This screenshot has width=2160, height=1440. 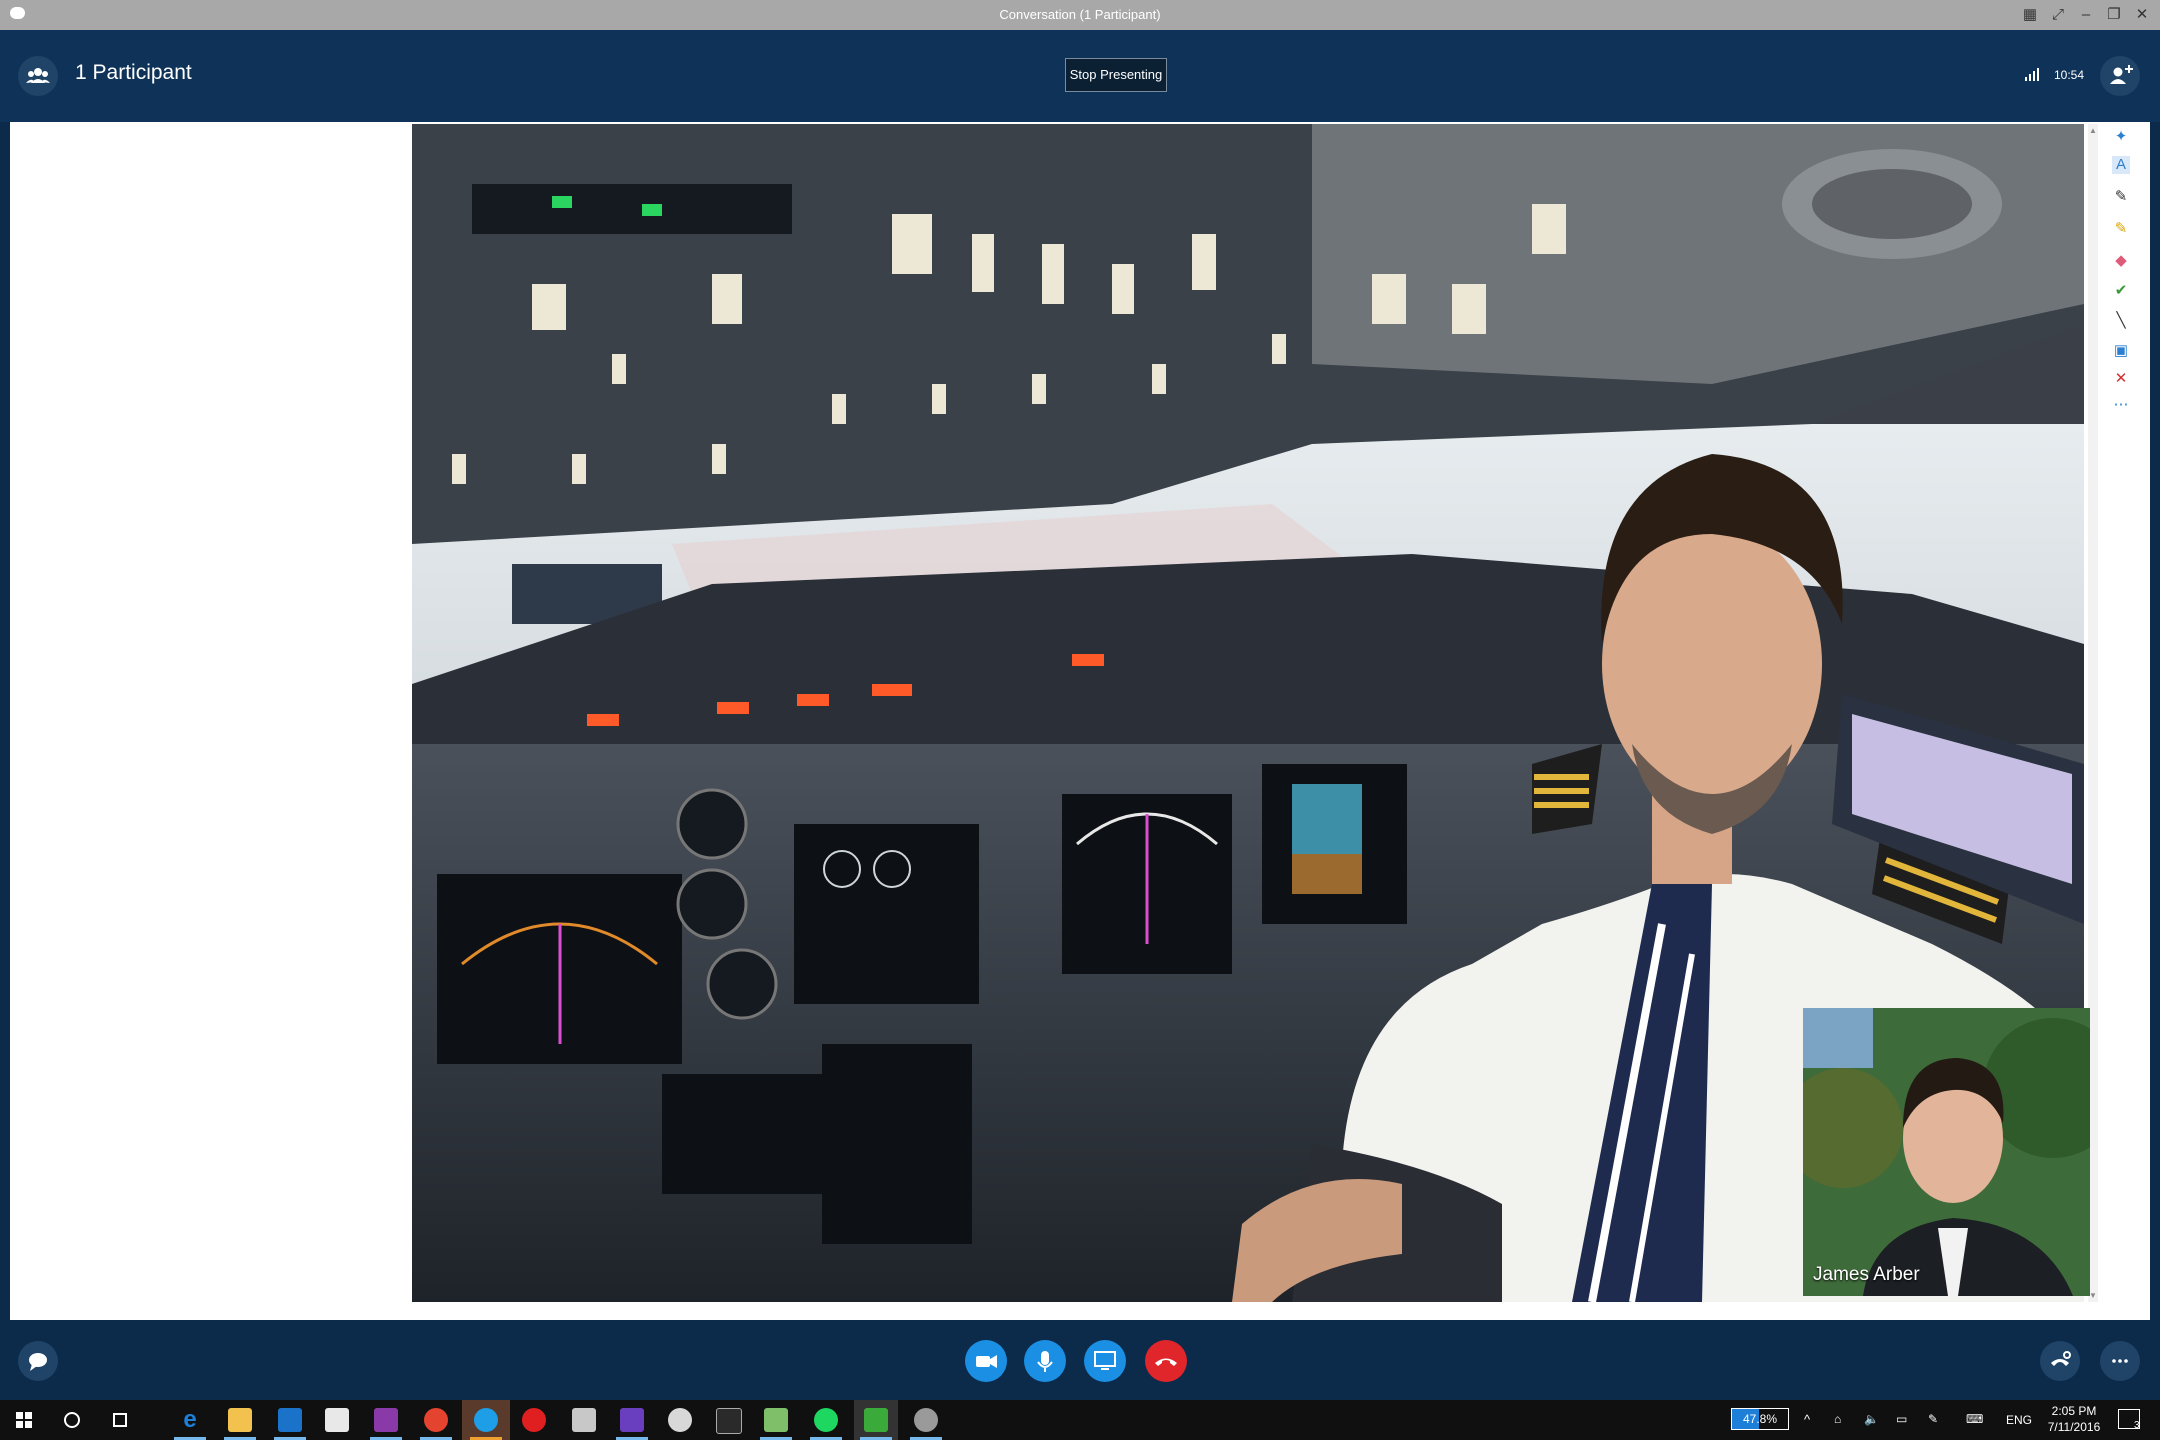 What do you see at coordinates (337, 1420) in the screenshot?
I see `store-icon` at bounding box center [337, 1420].